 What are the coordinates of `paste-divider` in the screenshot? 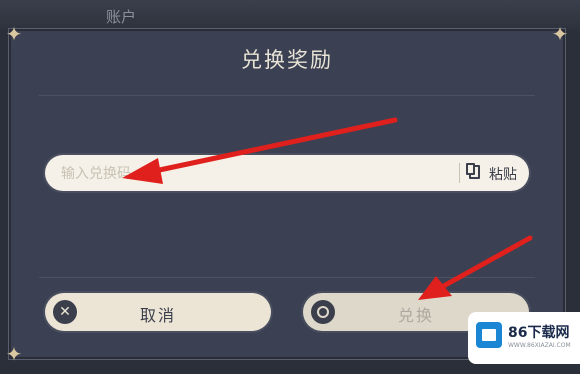 It's located at (459, 173).